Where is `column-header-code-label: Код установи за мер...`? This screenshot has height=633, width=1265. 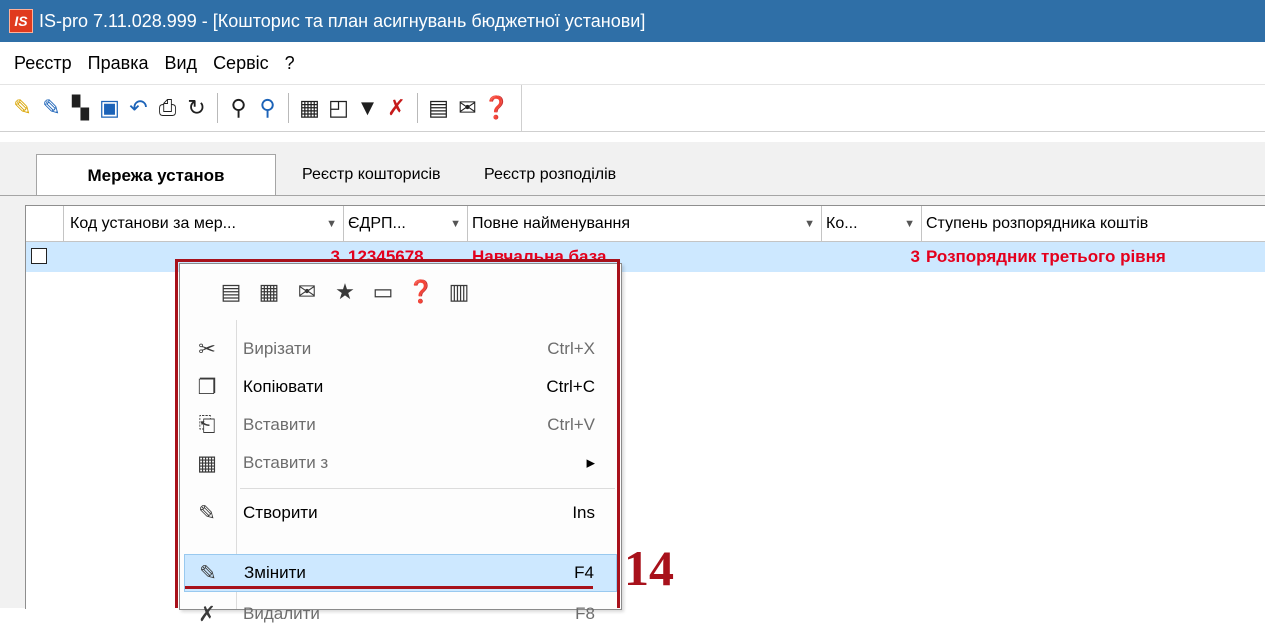 column-header-code-label: Код установи за мер... is located at coordinates (153, 223).